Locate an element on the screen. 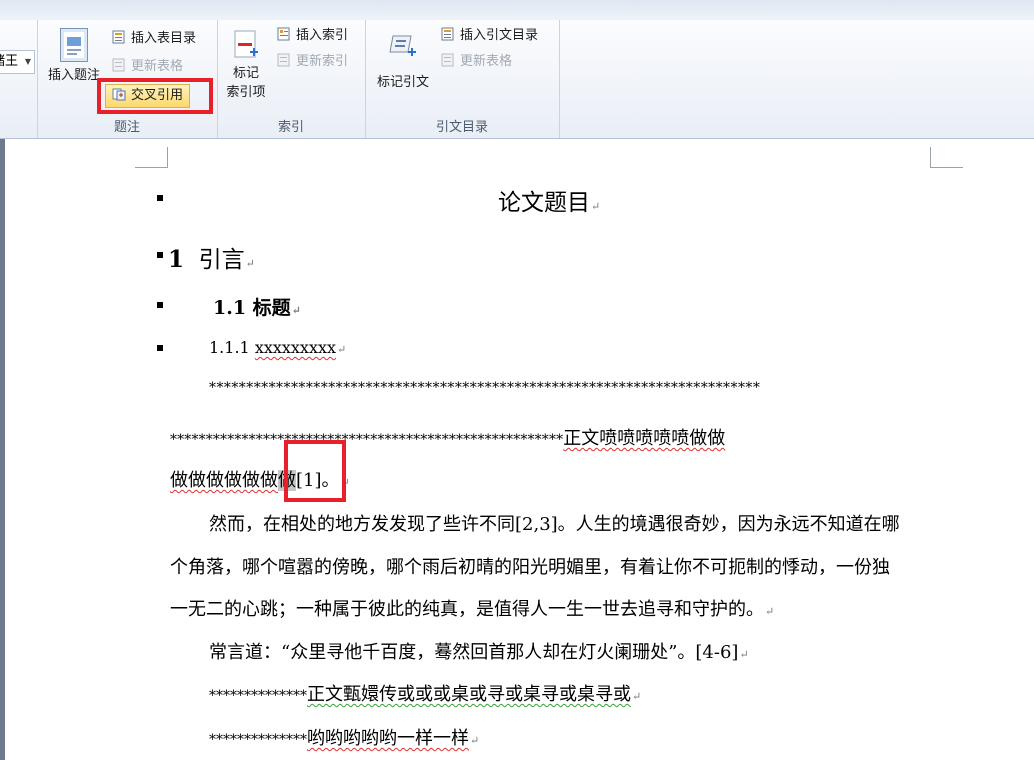  mark-entry-label-line1: 标记 is located at coordinates (245, 73).